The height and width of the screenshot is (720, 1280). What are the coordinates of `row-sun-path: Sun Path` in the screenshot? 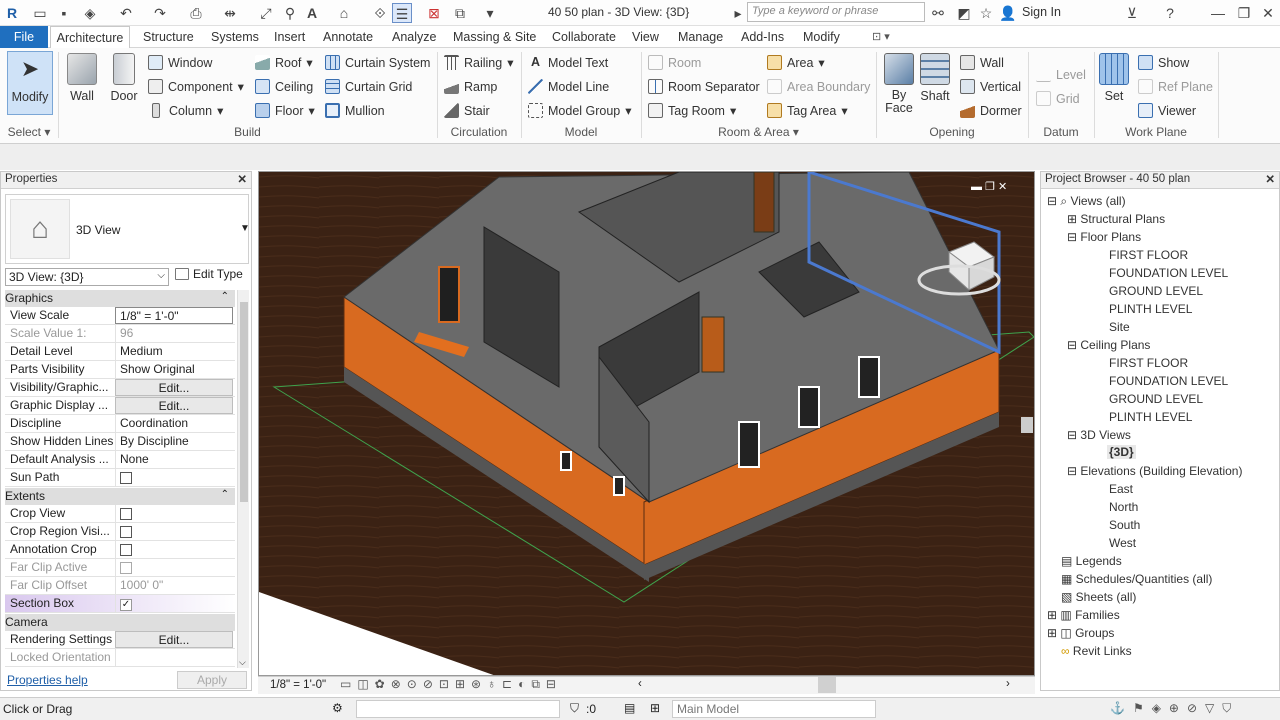 It's located at (120, 478).